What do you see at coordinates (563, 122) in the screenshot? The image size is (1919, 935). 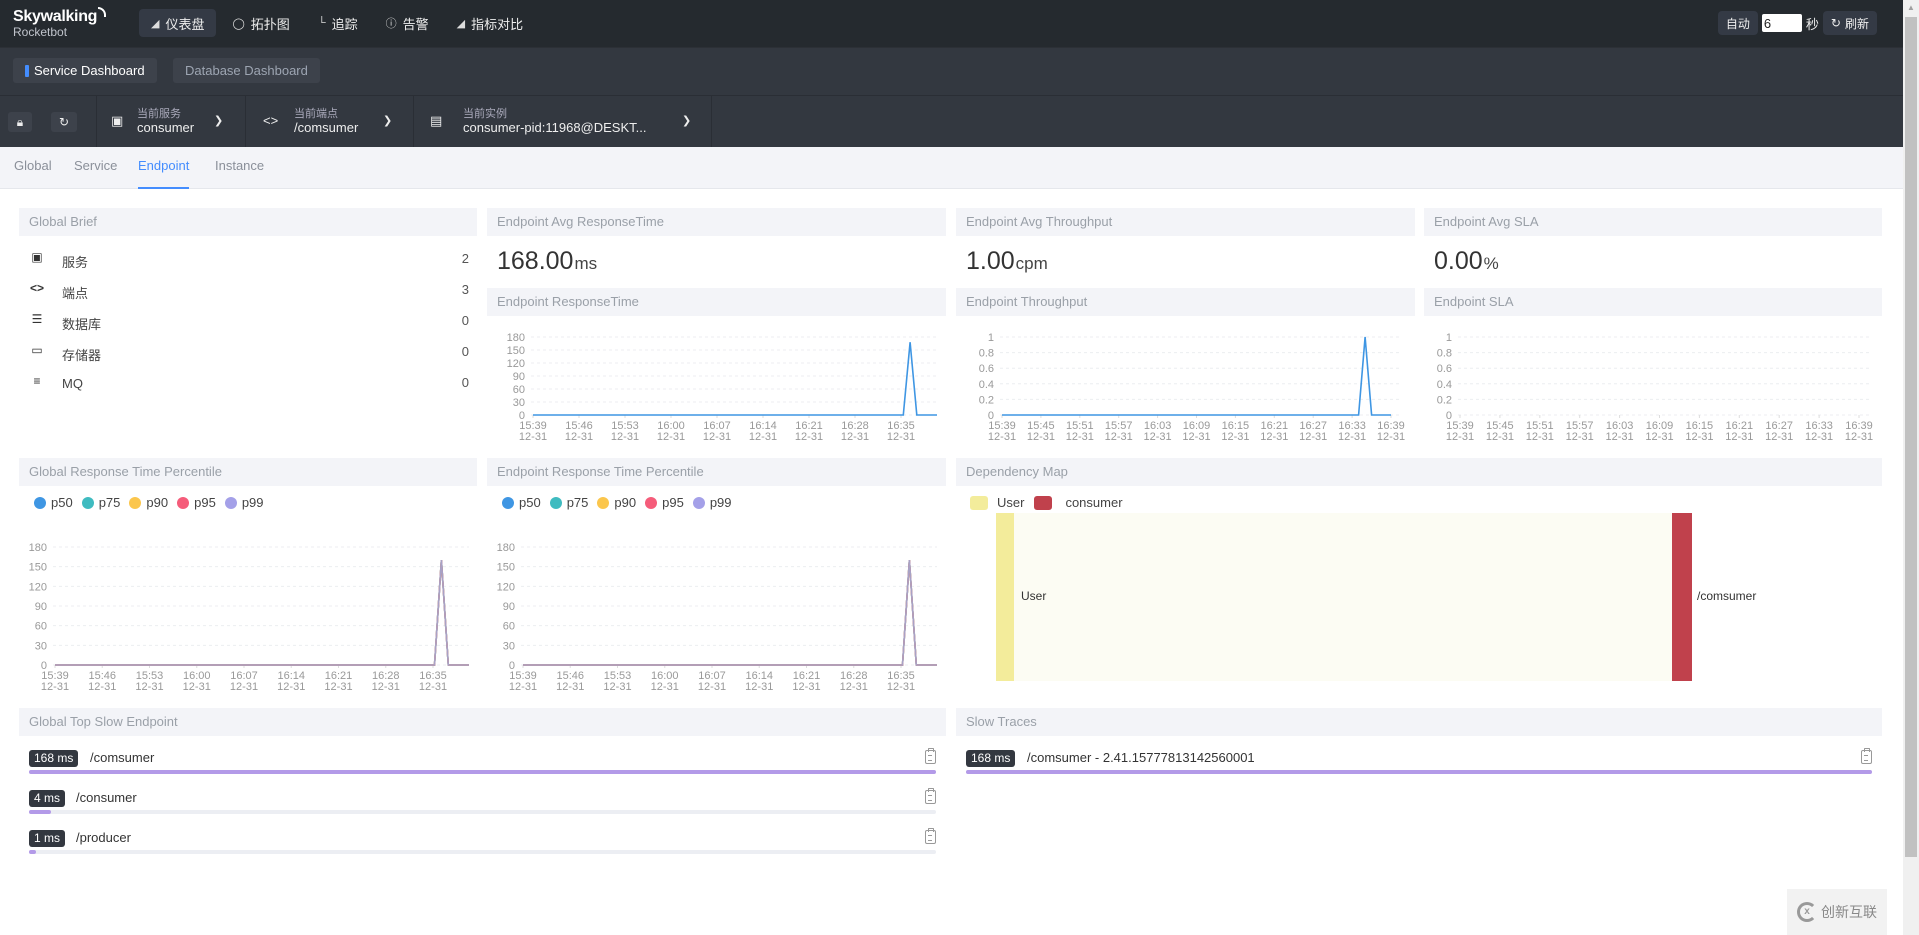 I see `instance-selector: ▤ 当前实例 consumer-pid:11968@DESKT... ❯` at bounding box center [563, 122].